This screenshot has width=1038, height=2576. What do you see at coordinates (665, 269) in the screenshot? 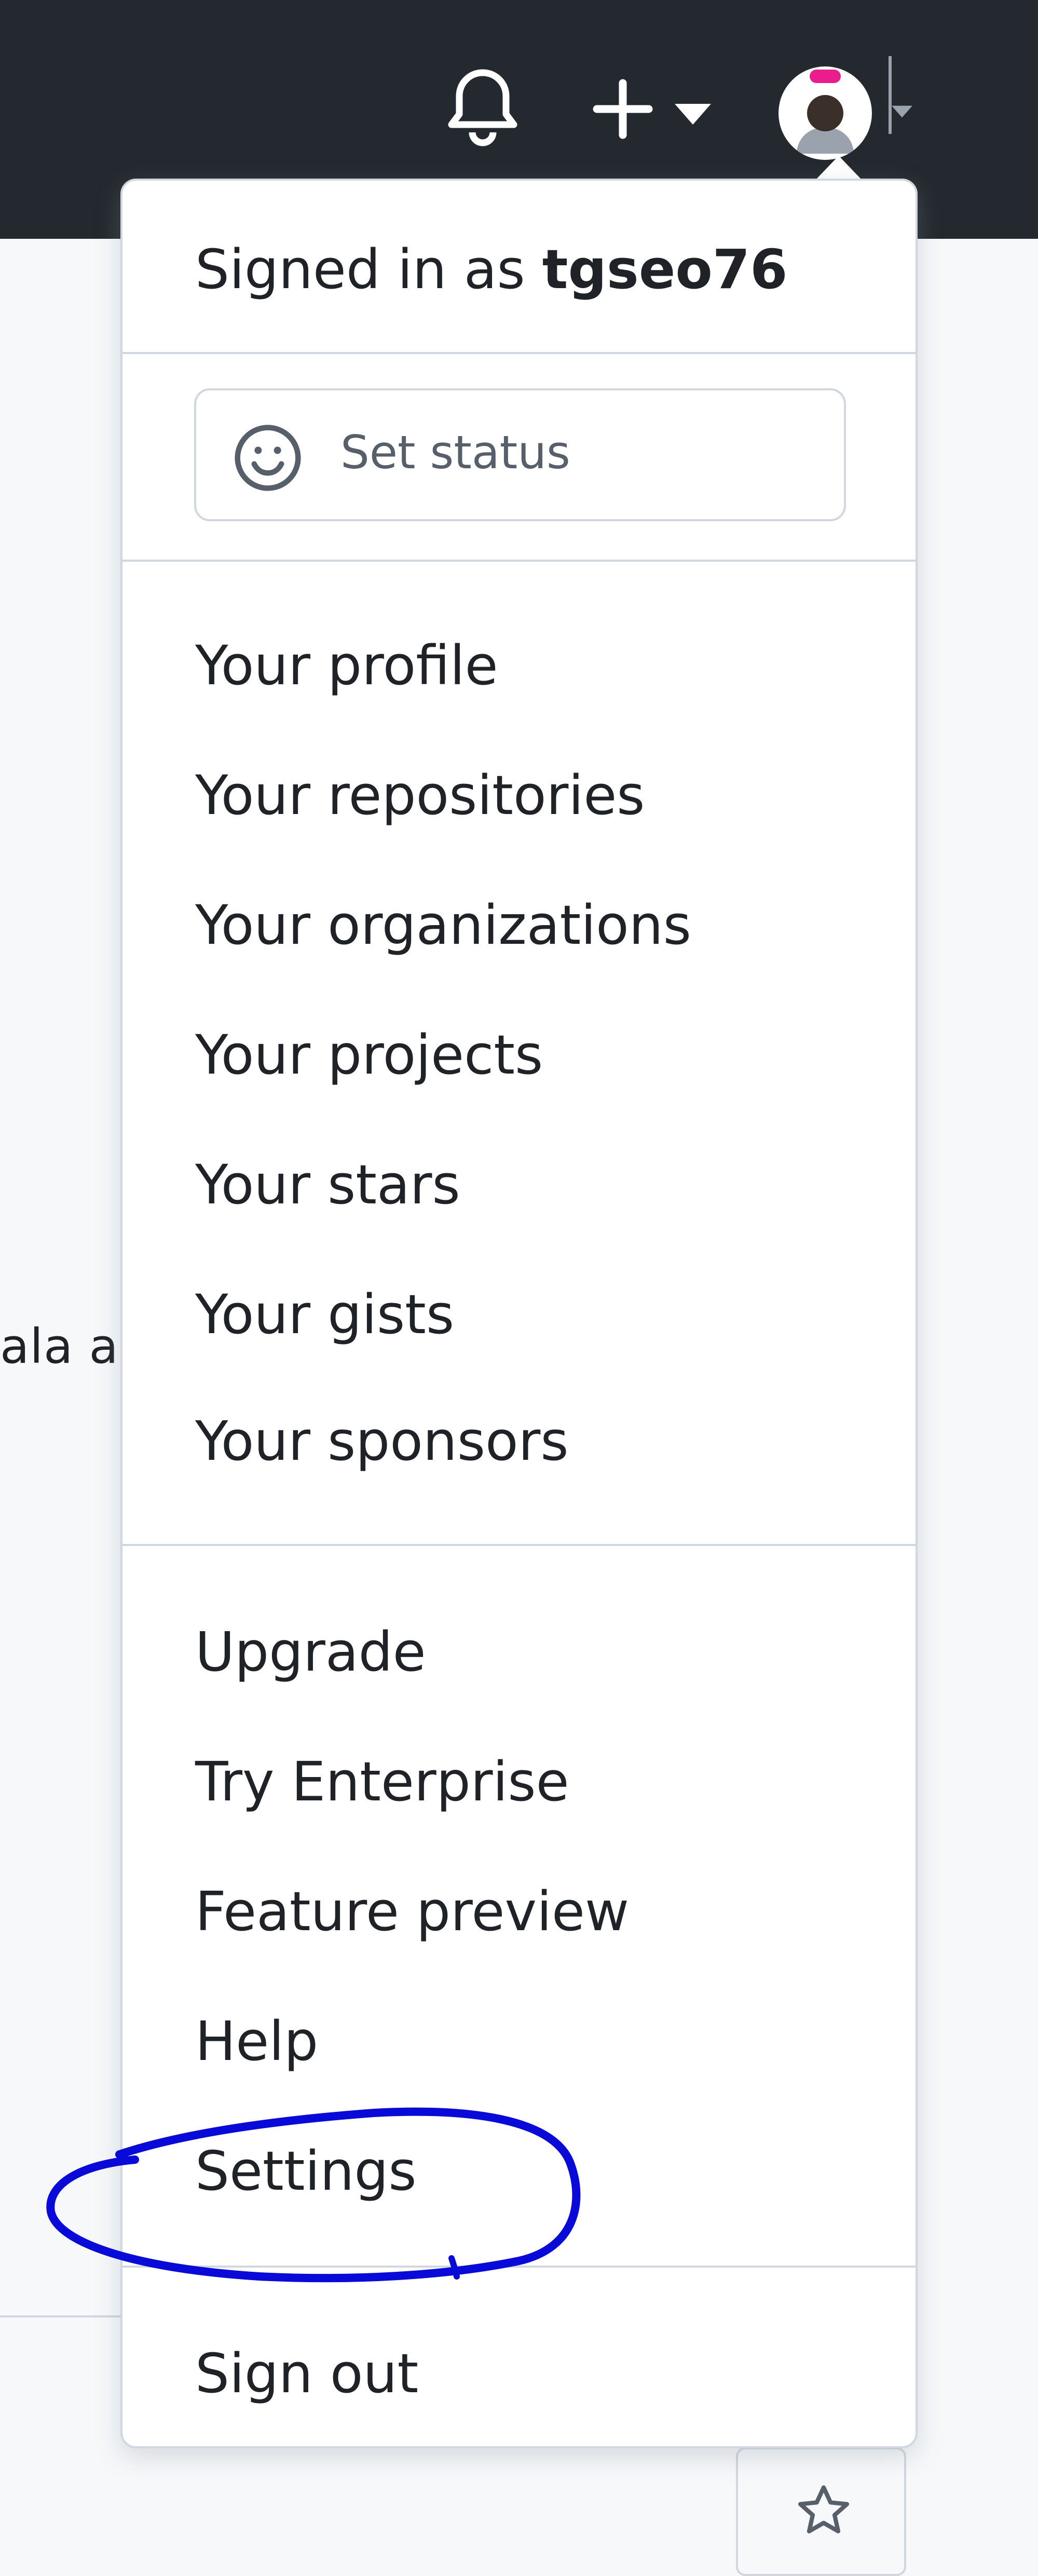
I see `username: tgseo76` at bounding box center [665, 269].